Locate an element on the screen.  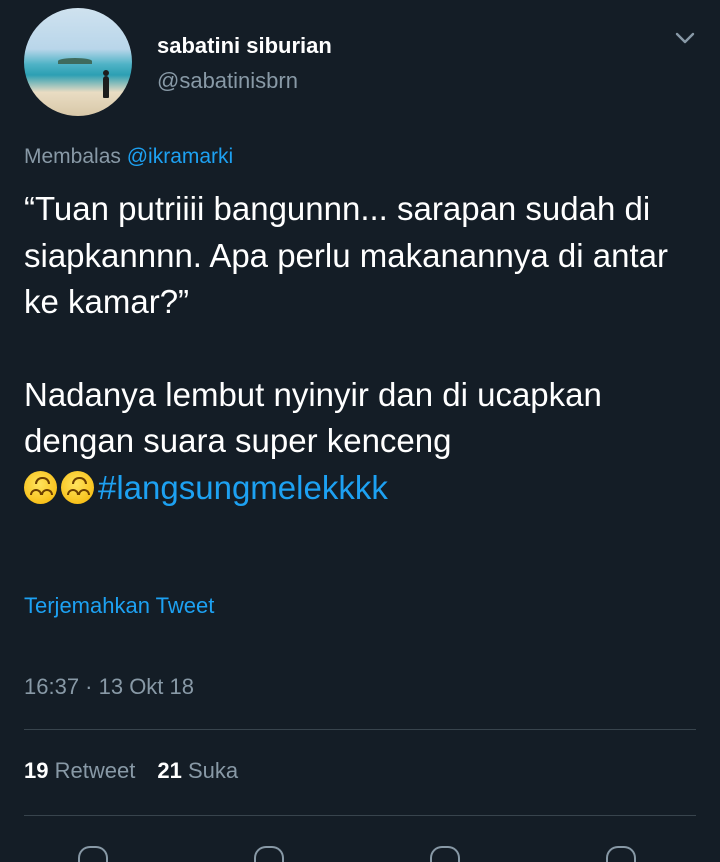
tweet-timestamp: 16:37 · 13 Okt 18 is located at coordinates (109, 687).